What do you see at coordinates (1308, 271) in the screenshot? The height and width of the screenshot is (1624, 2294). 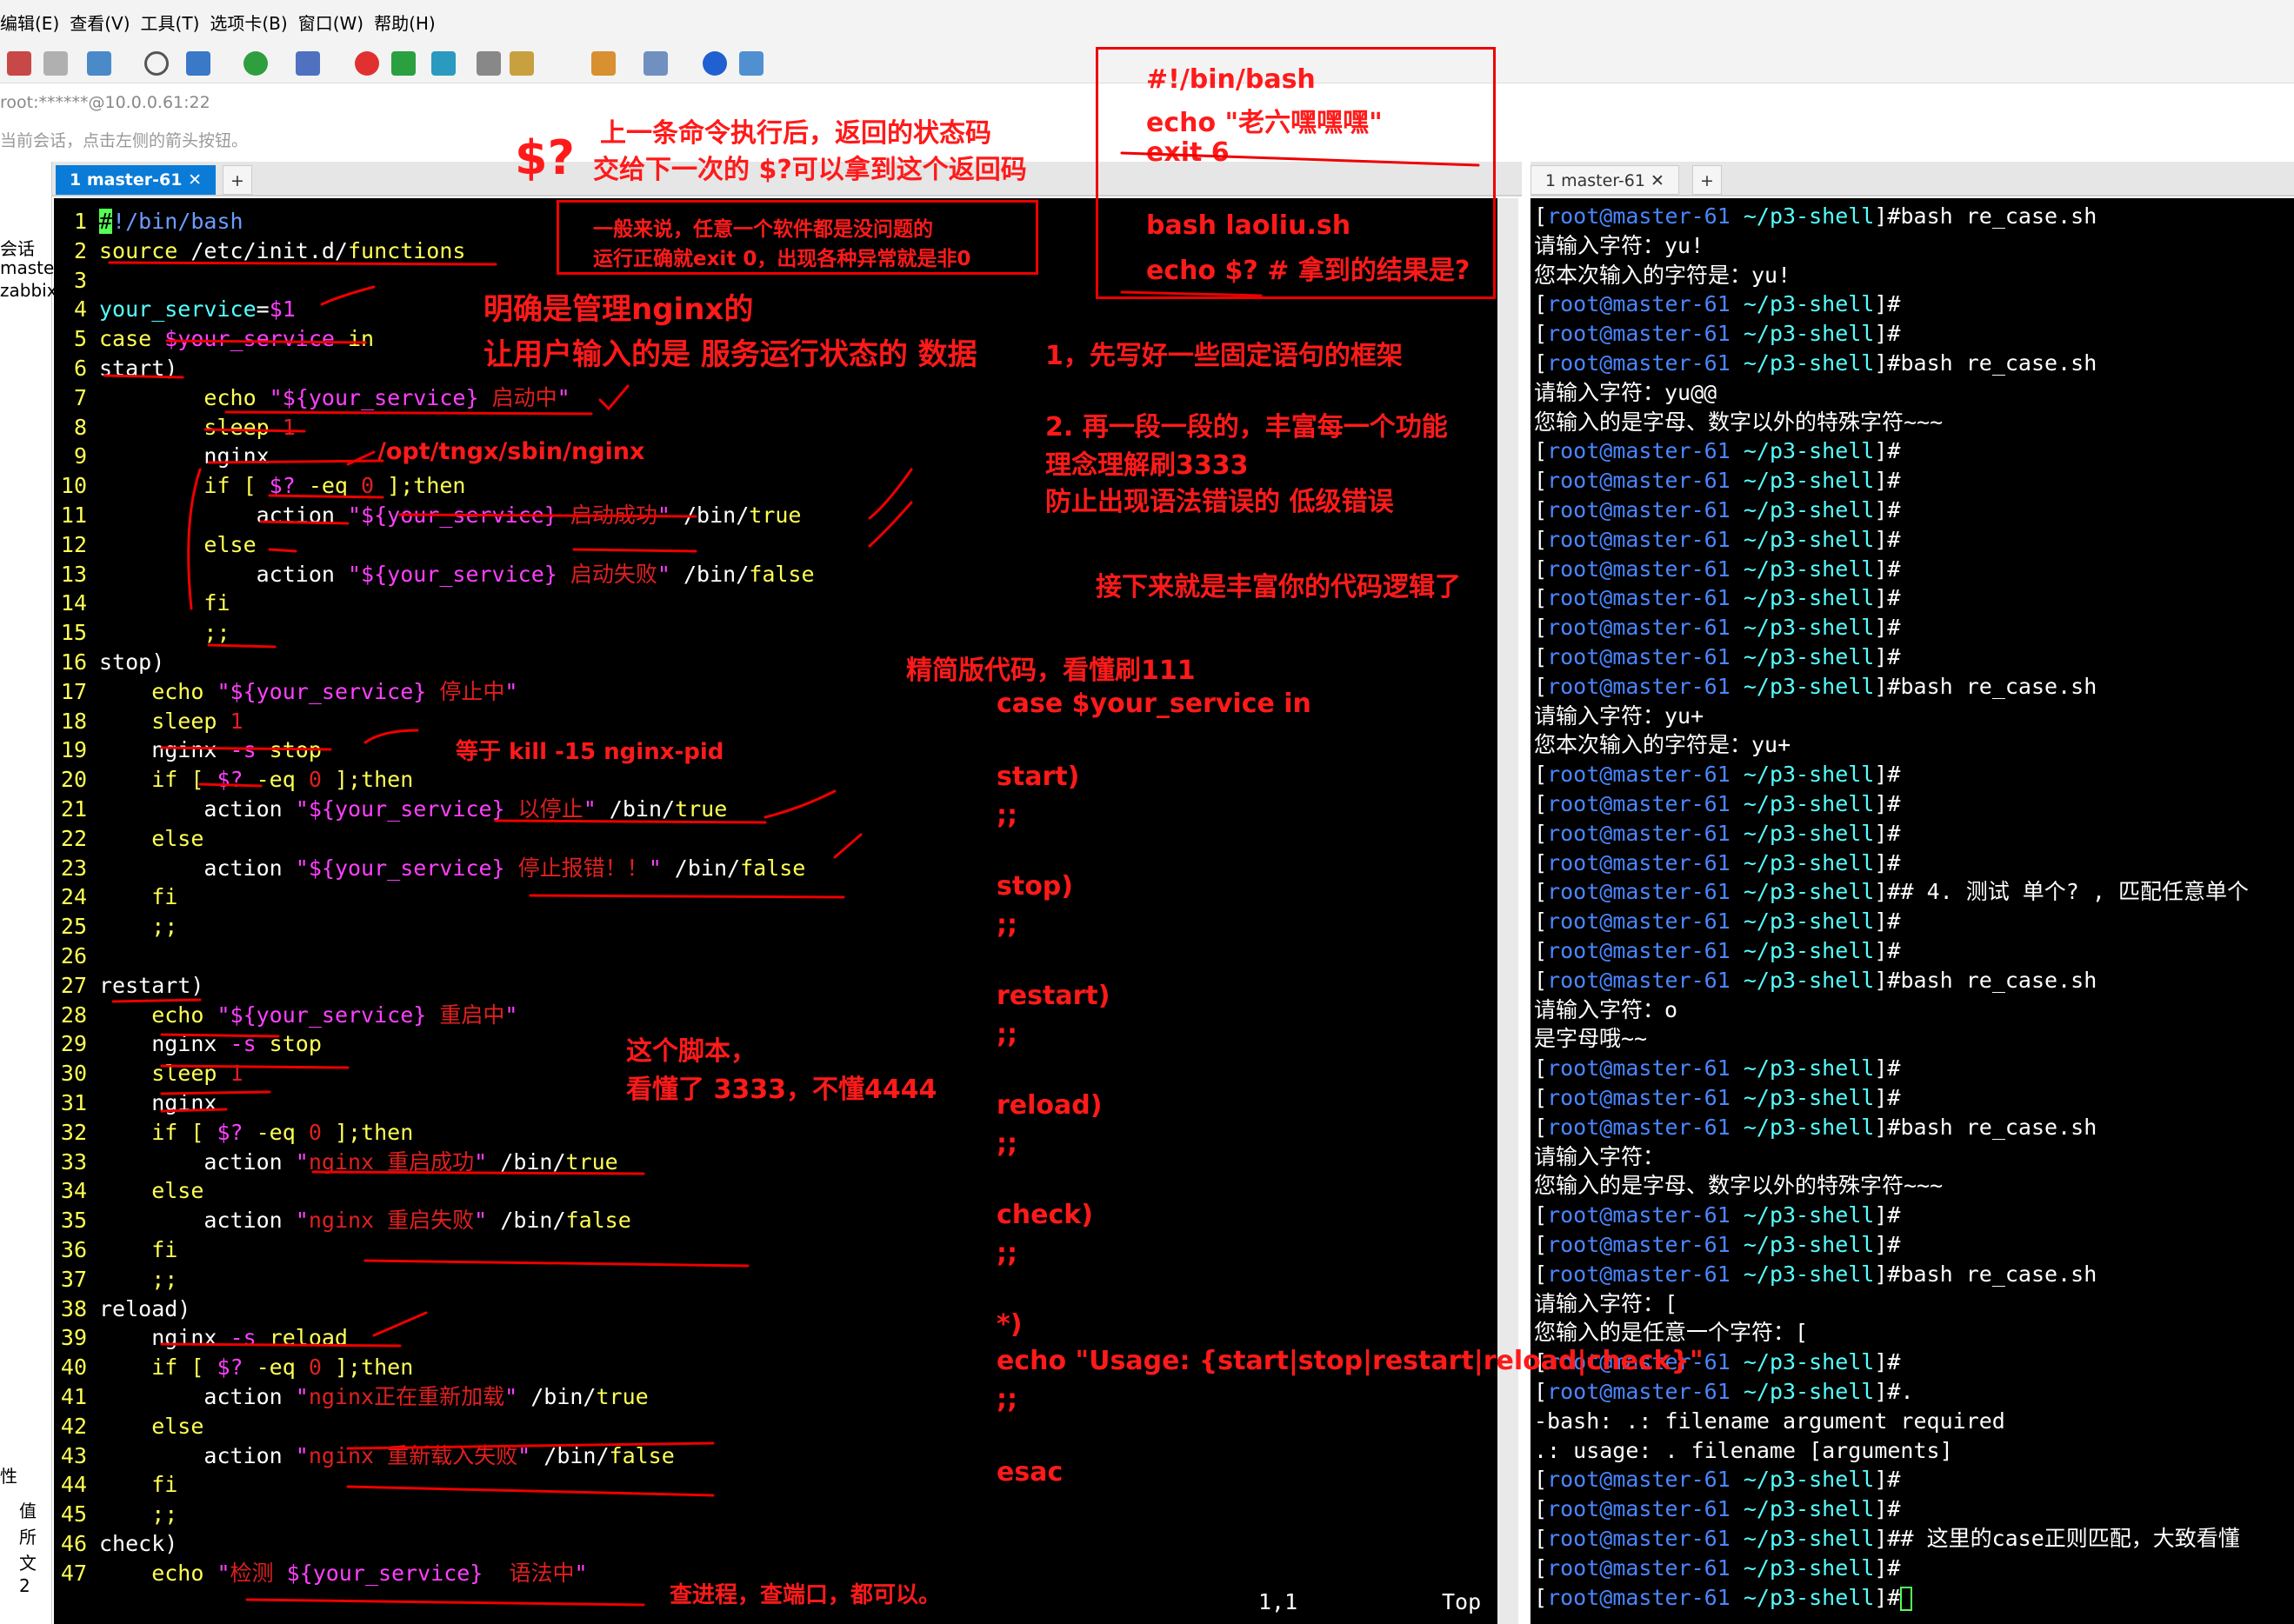 I see `annotation-script-5: echo $? # 拿到的结果是?` at bounding box center [1308, 271].